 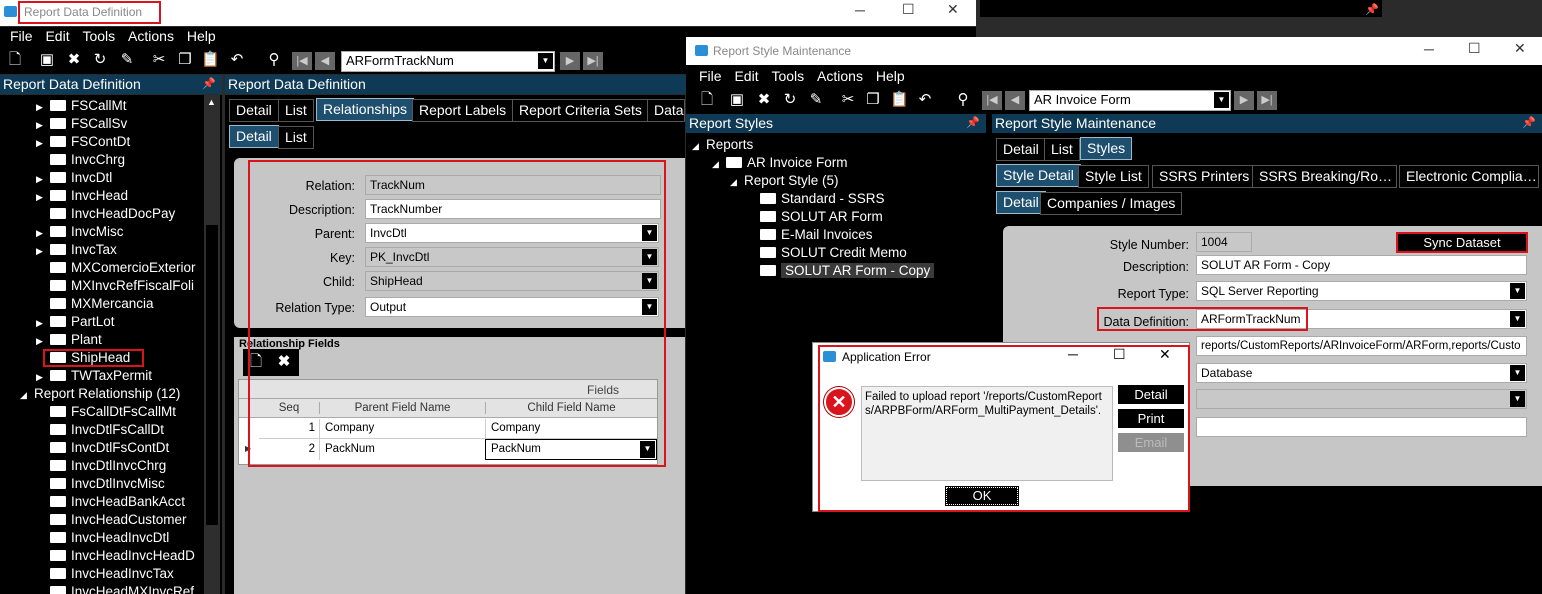 What do you see at coordinates (513, 209) in the screenshot?
I see `description-field: TrackNumber` at bounding box center [513, 209].